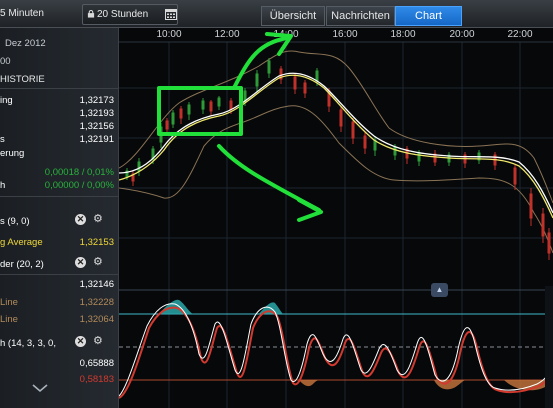  Describe the element at coordinates (25, 43) in the screenshot. I see `date-label: Dez 2012` at that location.